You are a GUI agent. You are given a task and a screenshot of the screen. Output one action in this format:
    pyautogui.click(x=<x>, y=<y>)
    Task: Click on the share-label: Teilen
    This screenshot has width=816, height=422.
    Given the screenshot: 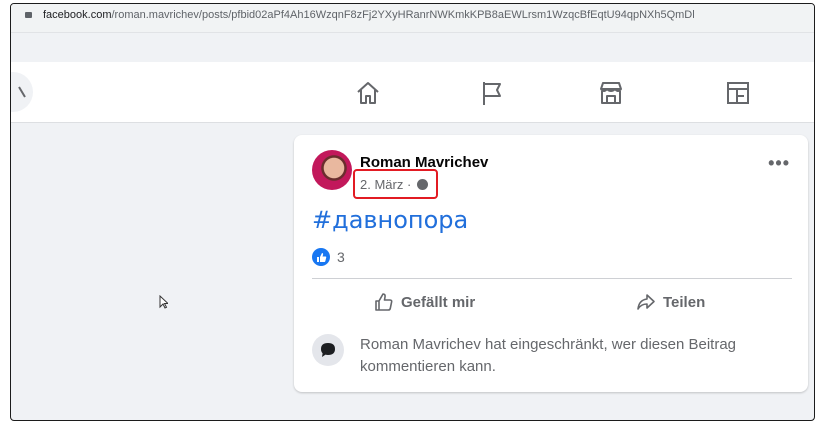 What is the action you would take?
    pyautogui.click(x=684, y=302)
    